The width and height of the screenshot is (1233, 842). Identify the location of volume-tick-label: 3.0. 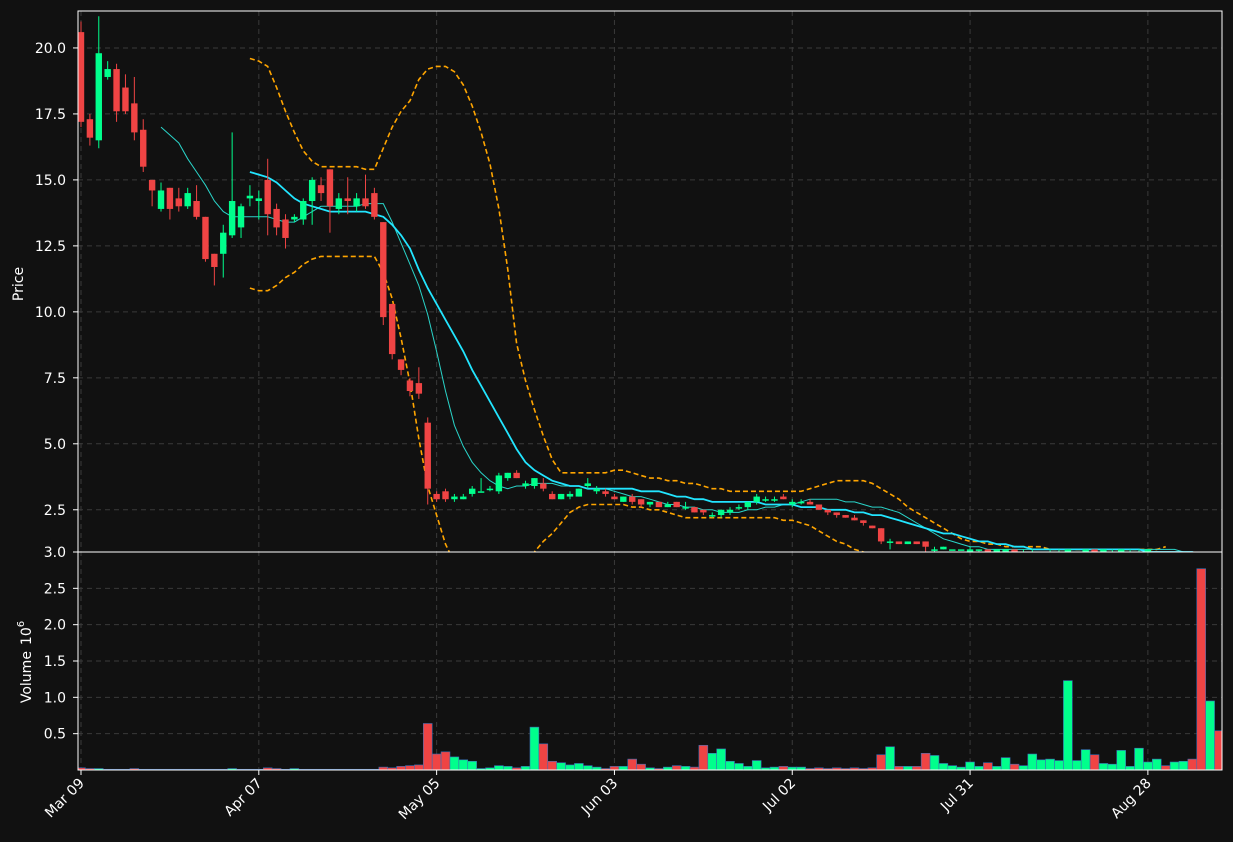
(55, 553).